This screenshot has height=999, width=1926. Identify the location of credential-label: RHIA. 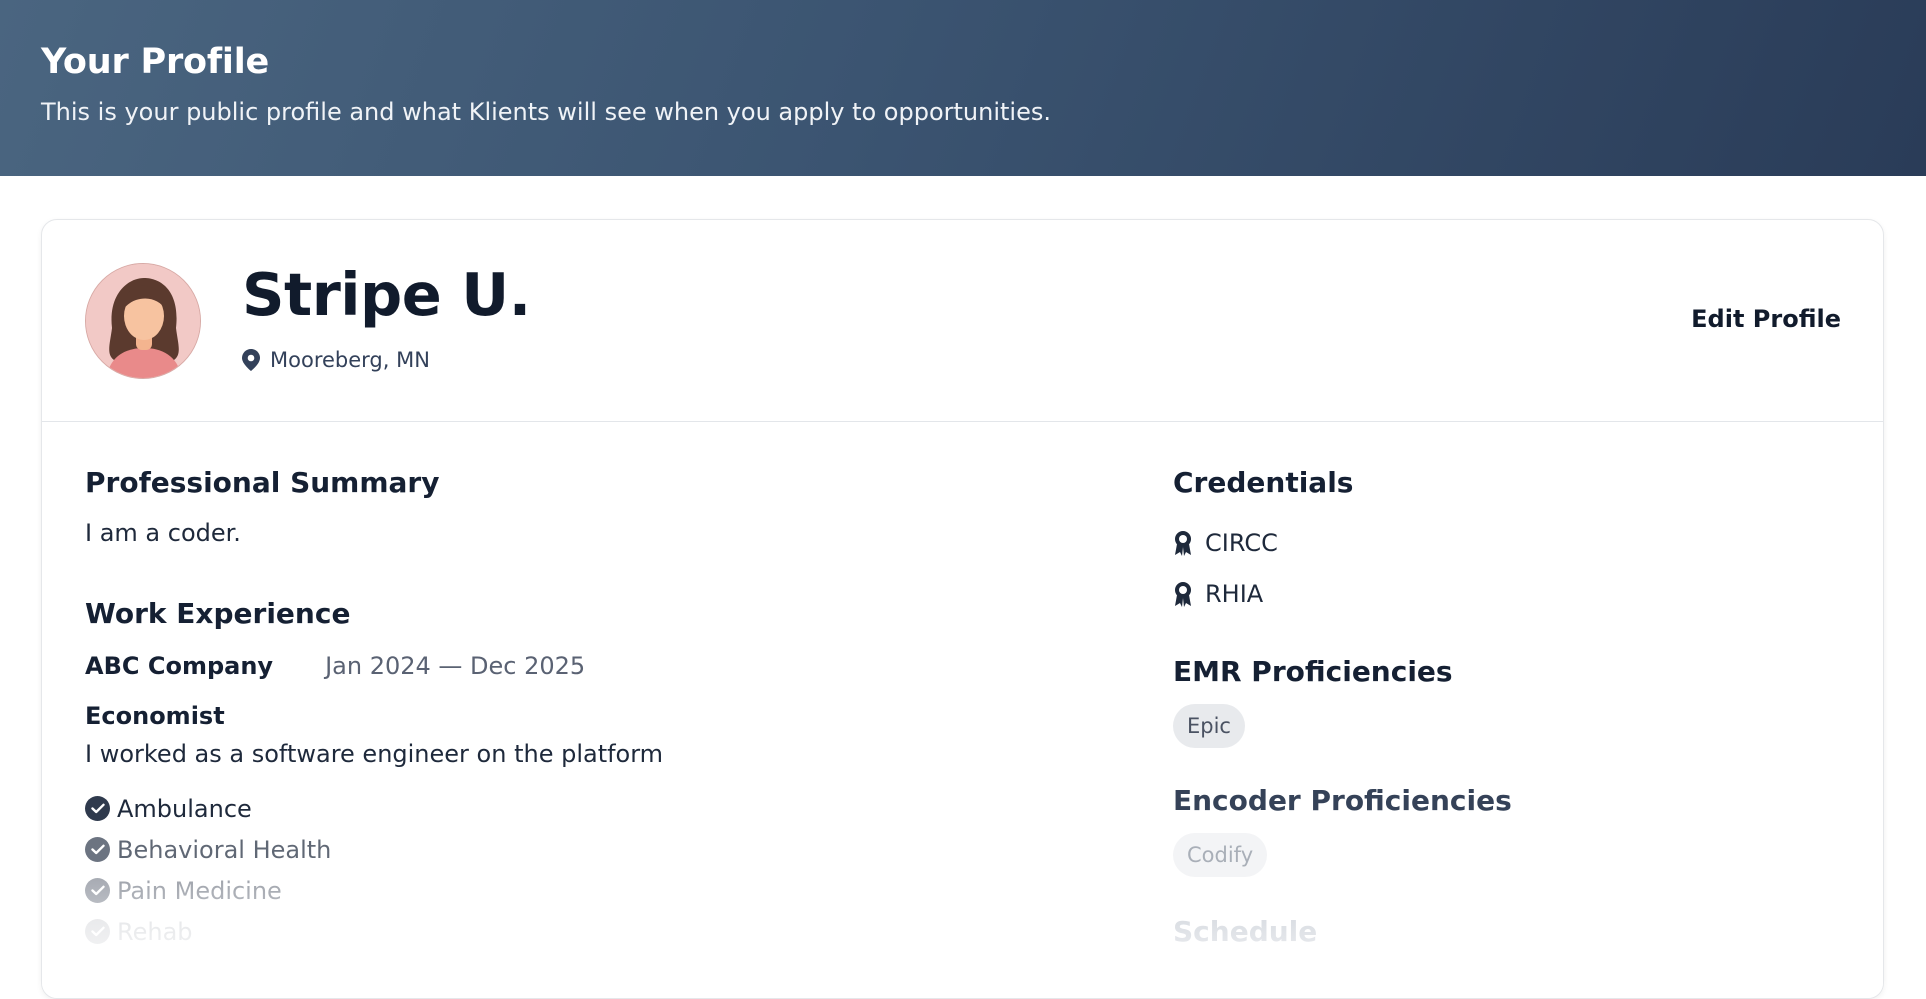
(1234, 593).